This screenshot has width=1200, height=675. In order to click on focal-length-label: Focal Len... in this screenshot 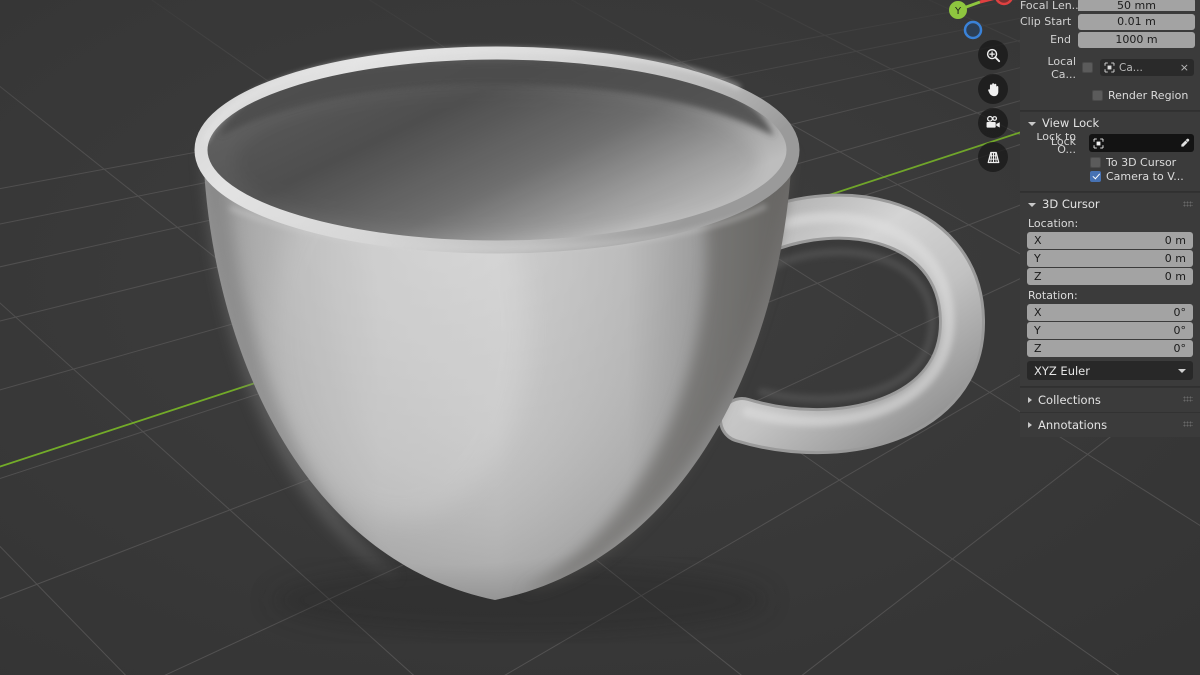, I will do `click(1049, 5)`.